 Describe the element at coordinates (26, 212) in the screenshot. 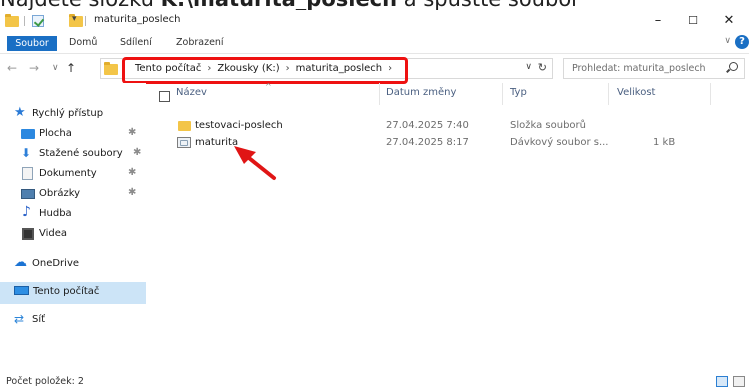

I see `music-icon: ♪` at that location.